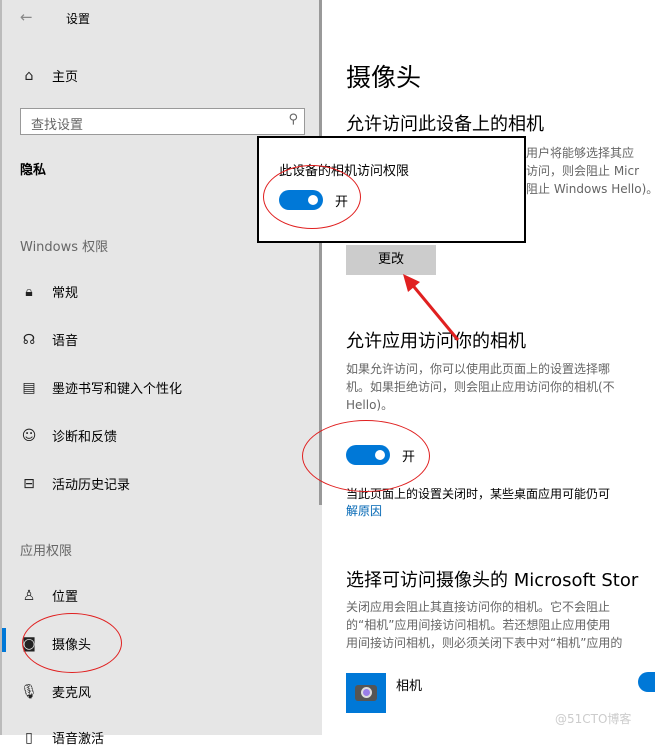  I want to click on annotation-arrow, so click(431, 307).